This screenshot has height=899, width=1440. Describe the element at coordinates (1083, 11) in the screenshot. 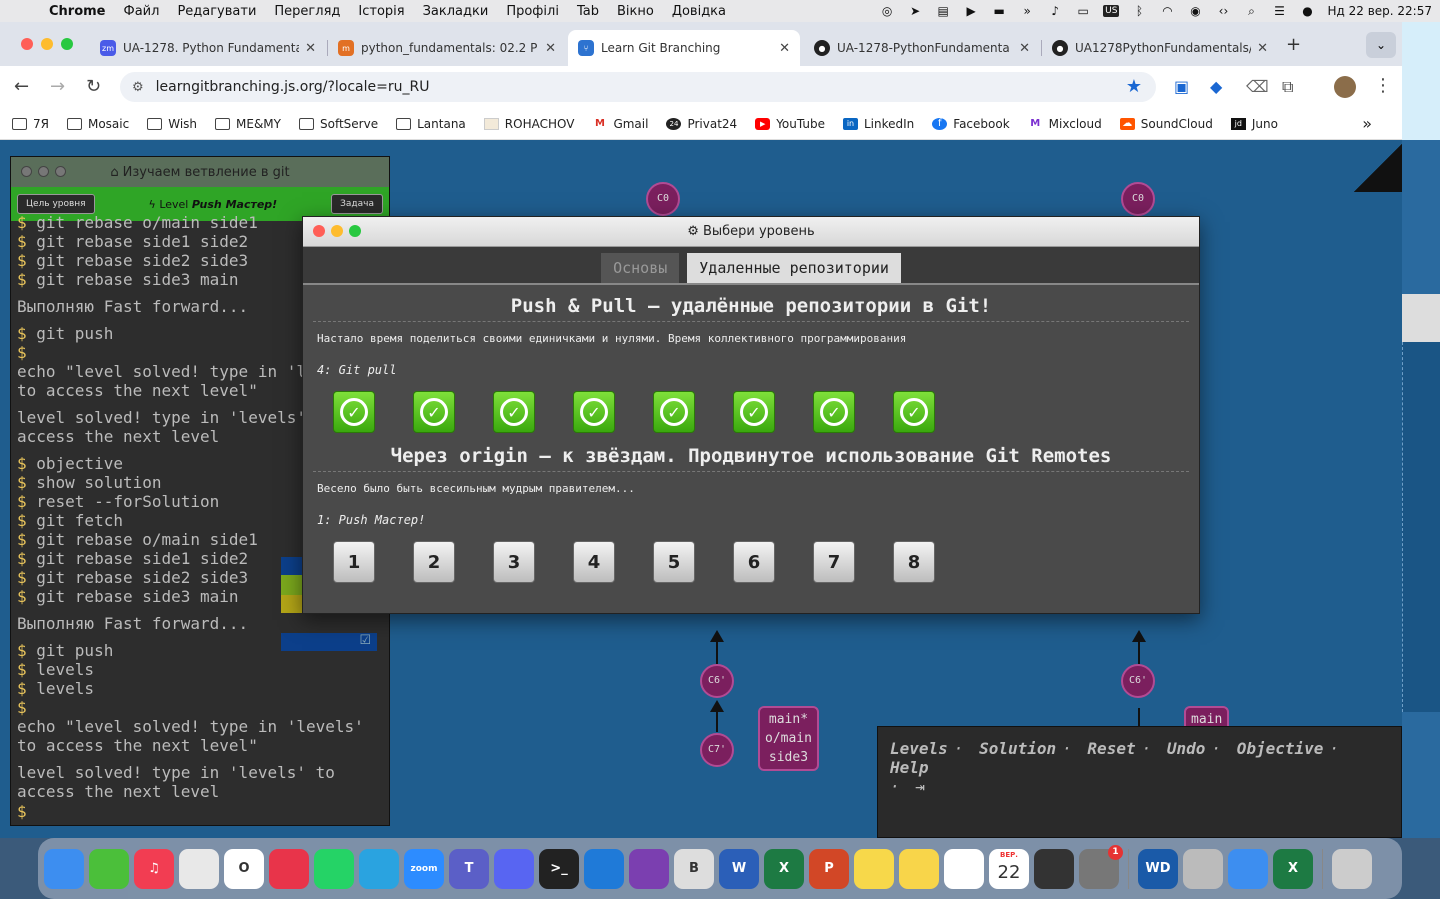

I see `battery-icon: ▭` at that location.